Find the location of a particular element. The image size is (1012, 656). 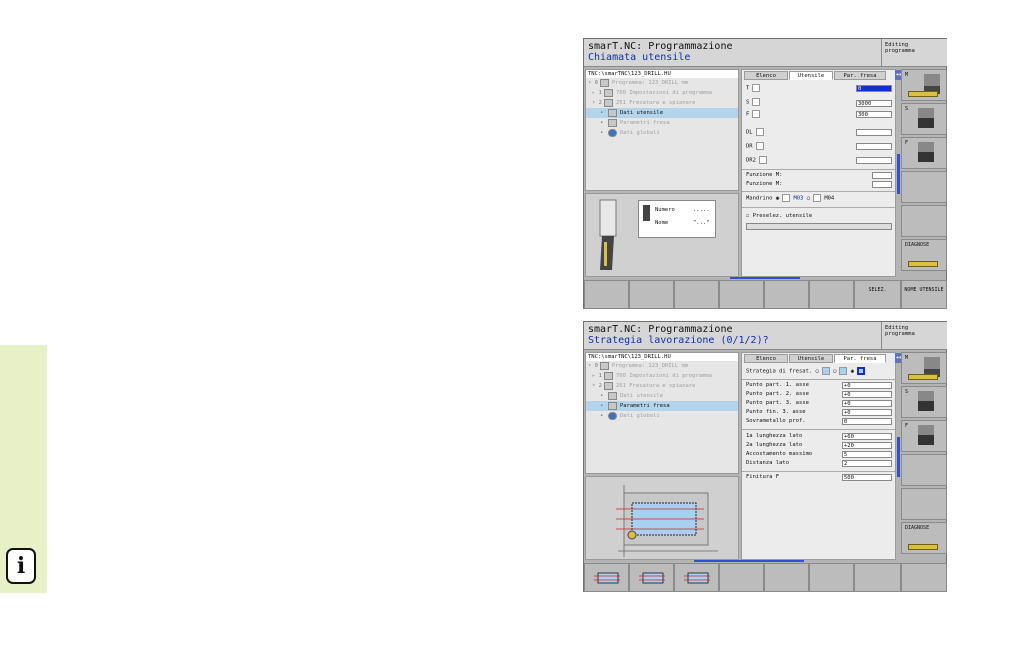

softkey-select: SELEZ. is located at coordinates (877, 294).